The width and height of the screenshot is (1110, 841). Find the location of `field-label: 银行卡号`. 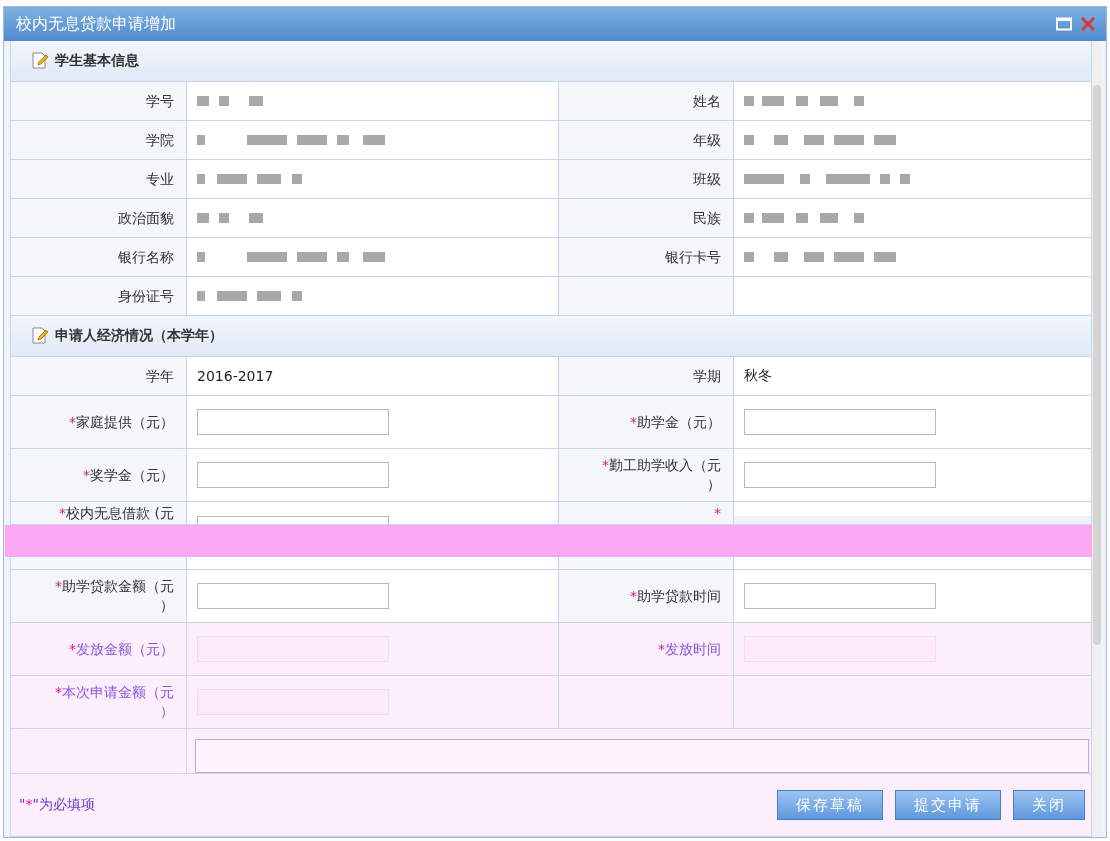

field-label: 银行卡号 is located at coordinates (693, 257).